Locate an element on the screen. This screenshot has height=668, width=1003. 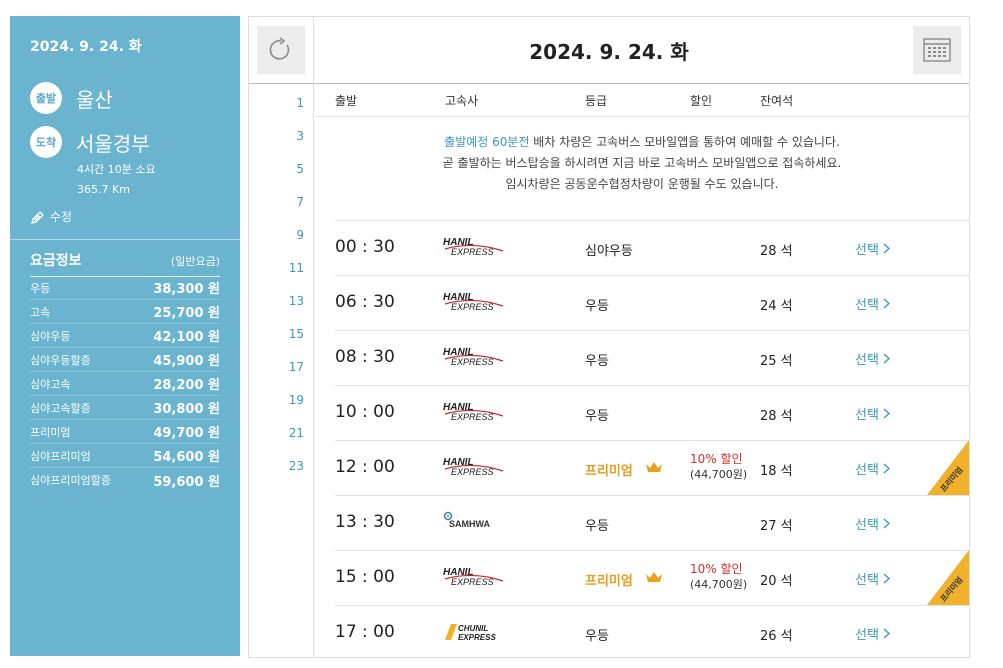
col-discount: 할인 is located at coordinates (701, 101).